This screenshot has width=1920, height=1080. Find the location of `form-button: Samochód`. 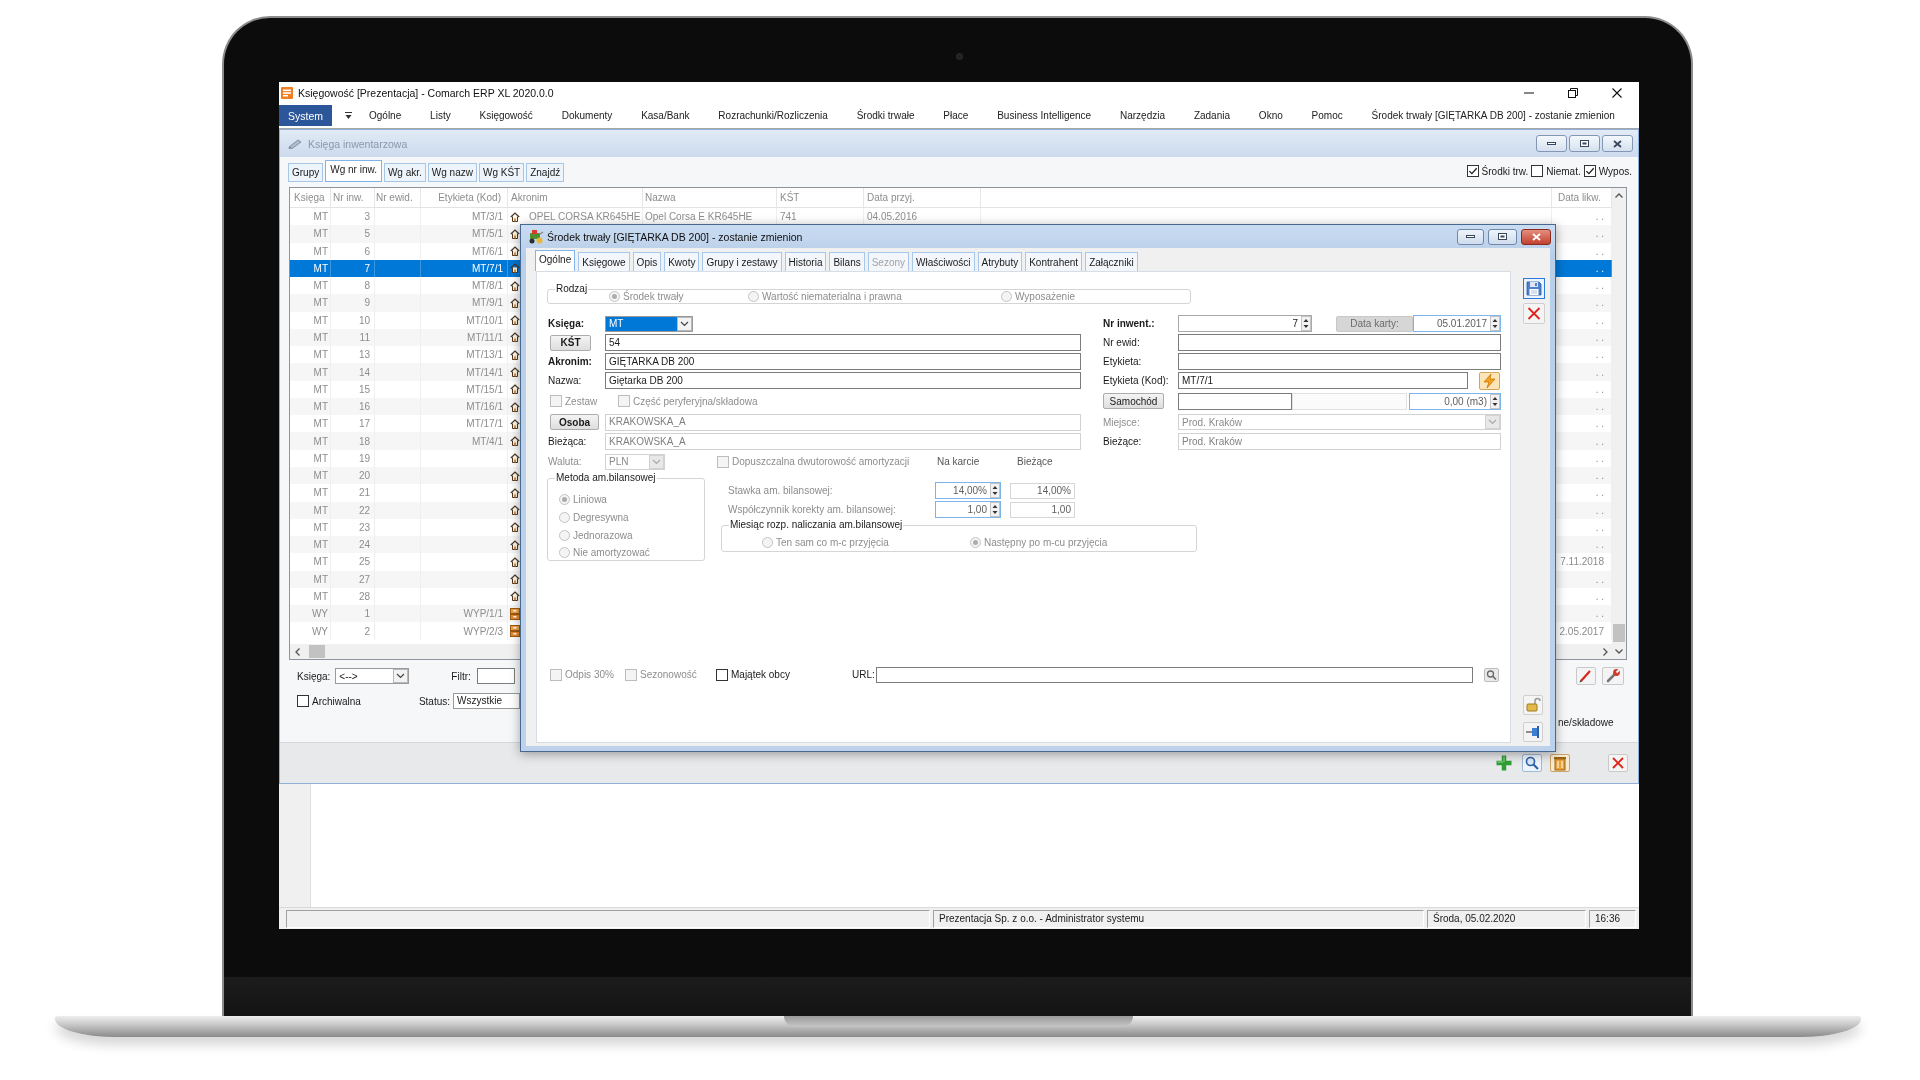

form-button: Samochód is located at coordinates (1133, 401).